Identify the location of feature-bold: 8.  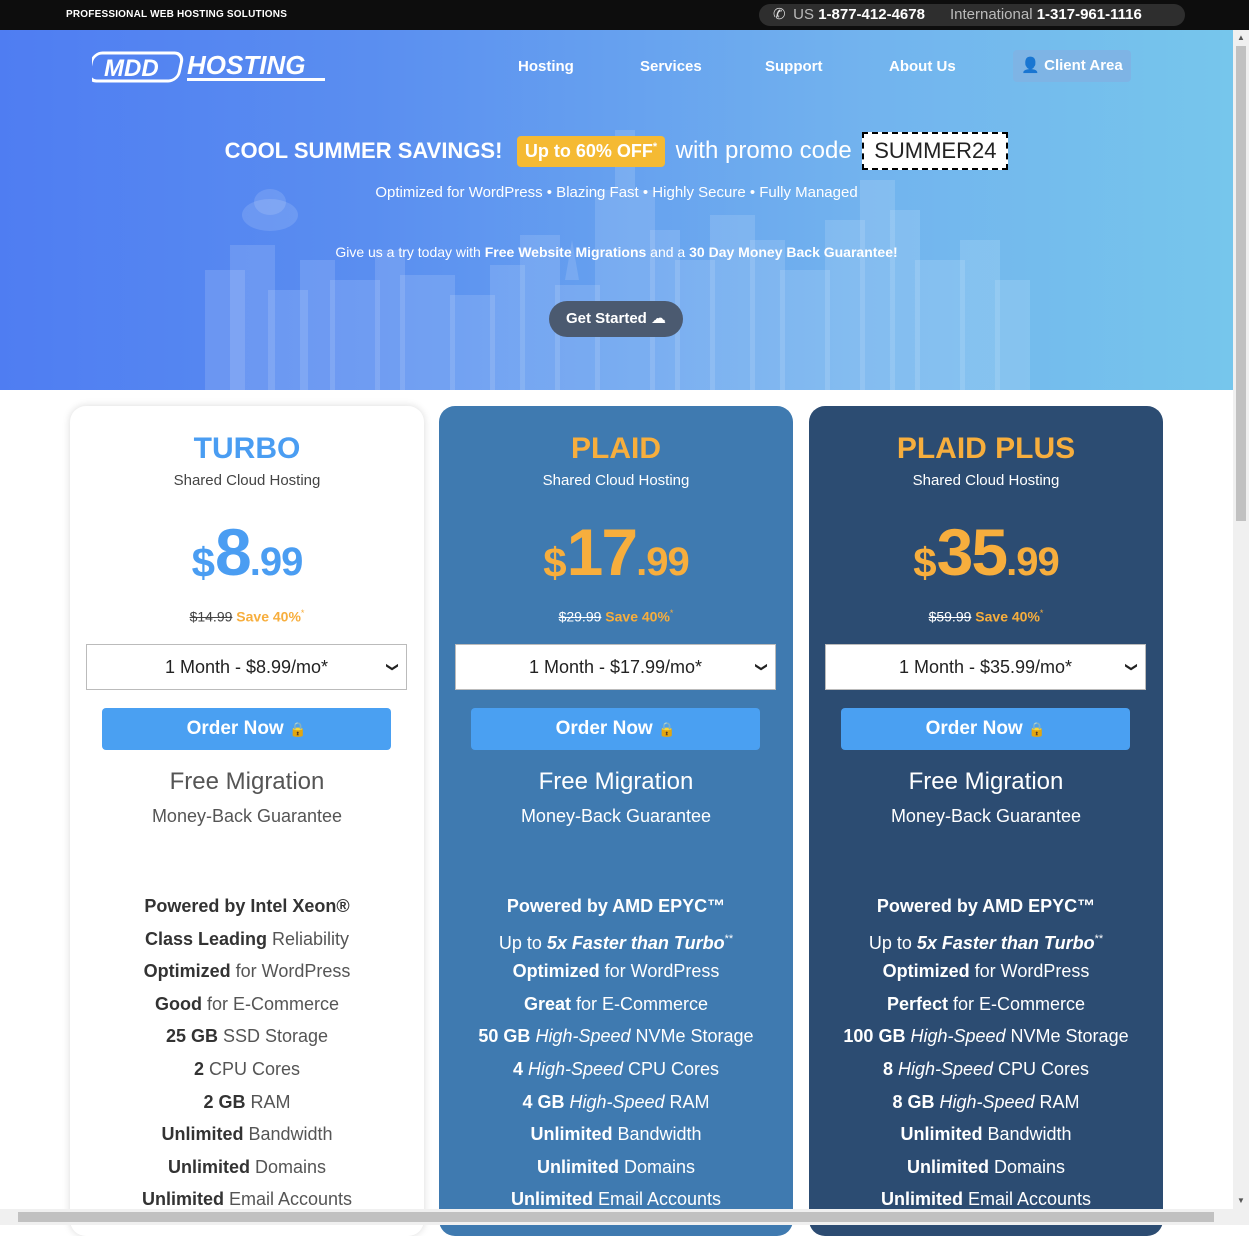
(887, 1068).